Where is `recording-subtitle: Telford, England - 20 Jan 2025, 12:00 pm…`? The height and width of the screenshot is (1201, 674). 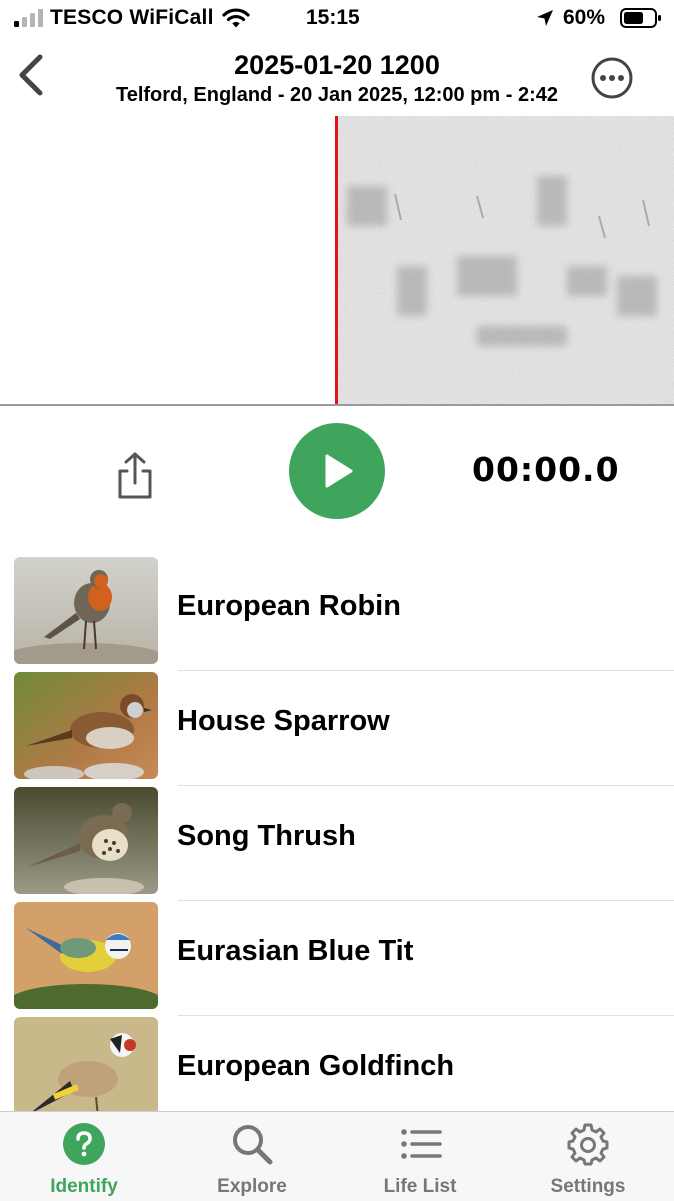 recording-subtitle: Telford, England - 20 Jan 2025, 12:00 pm… is located at coordinates (336, 95).